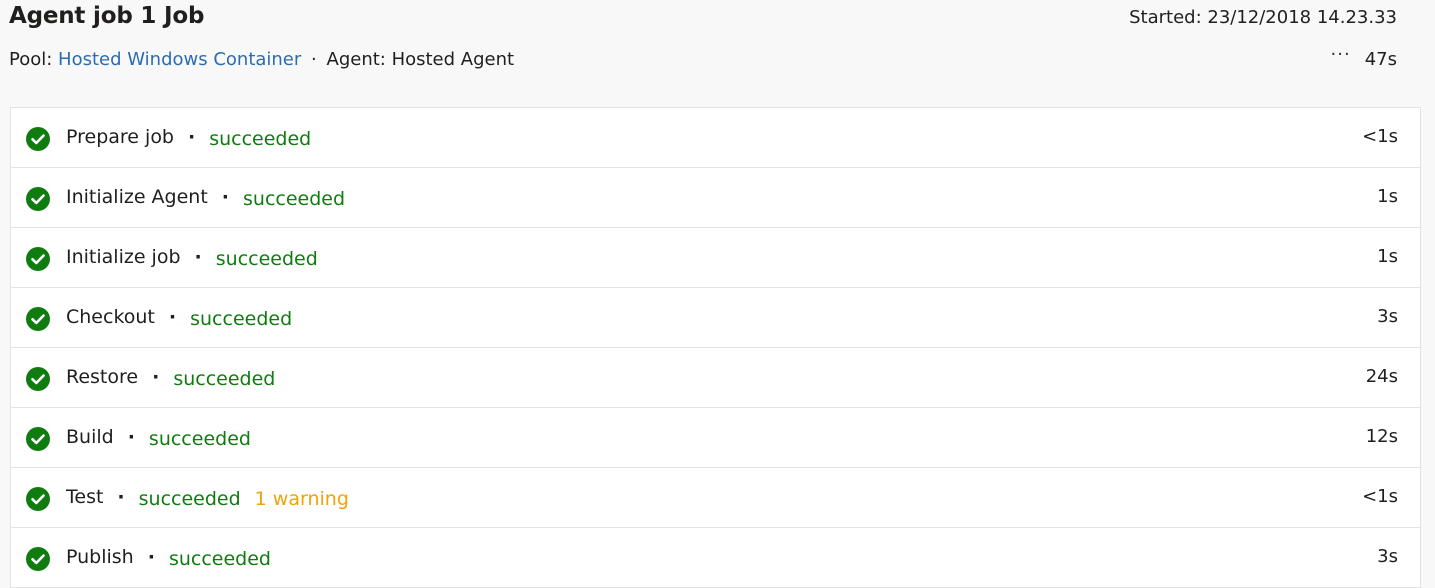 The width and height of the screenshot is (1435, 588). I want to click on step-name-group: Publish · succeeded, so click(168, 558).